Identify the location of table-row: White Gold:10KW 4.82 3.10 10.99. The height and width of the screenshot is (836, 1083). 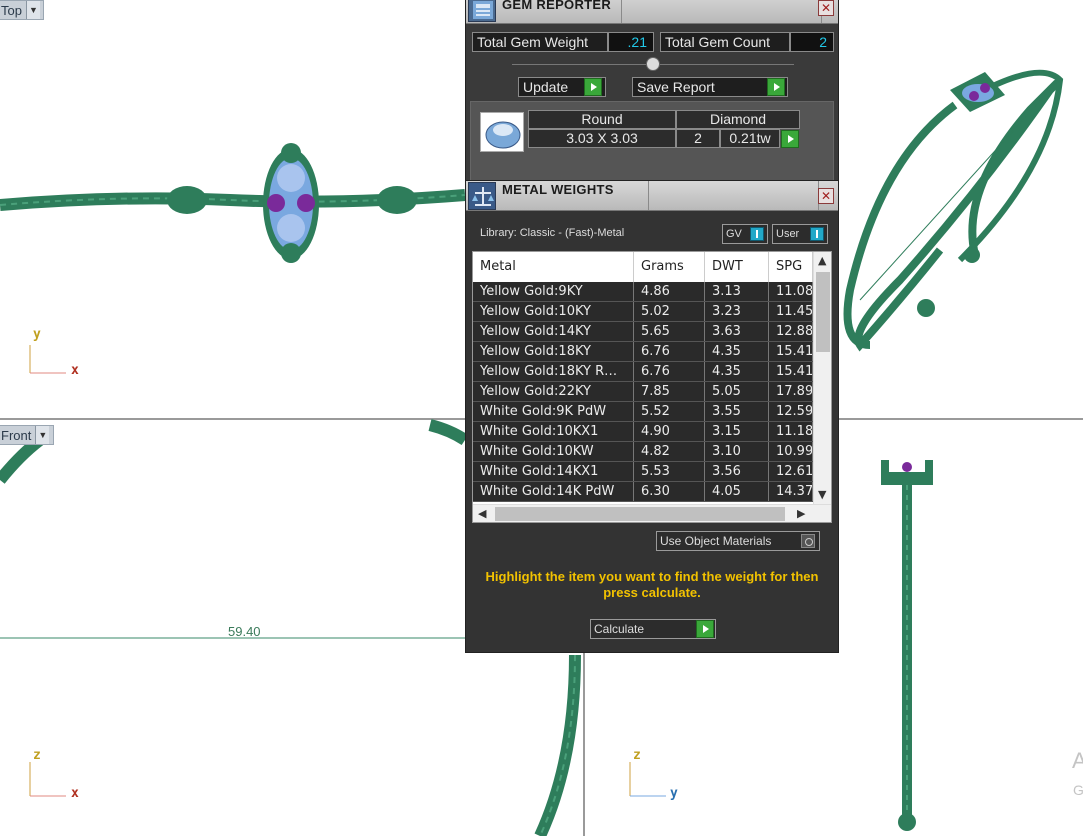
(643, 452).